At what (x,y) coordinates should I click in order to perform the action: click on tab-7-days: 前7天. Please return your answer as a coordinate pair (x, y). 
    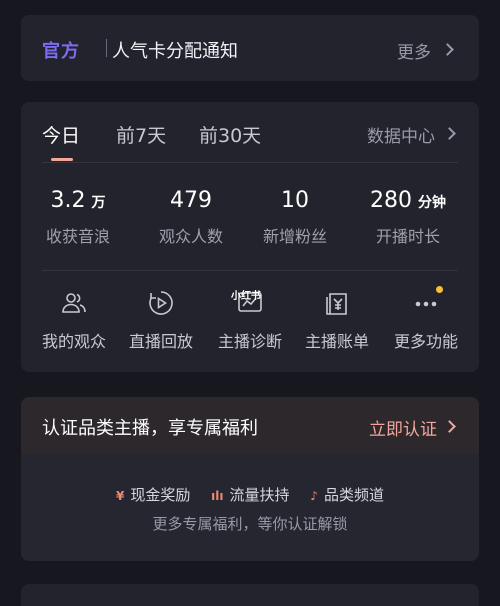
    Looking at the image, I should click on (141, 134).